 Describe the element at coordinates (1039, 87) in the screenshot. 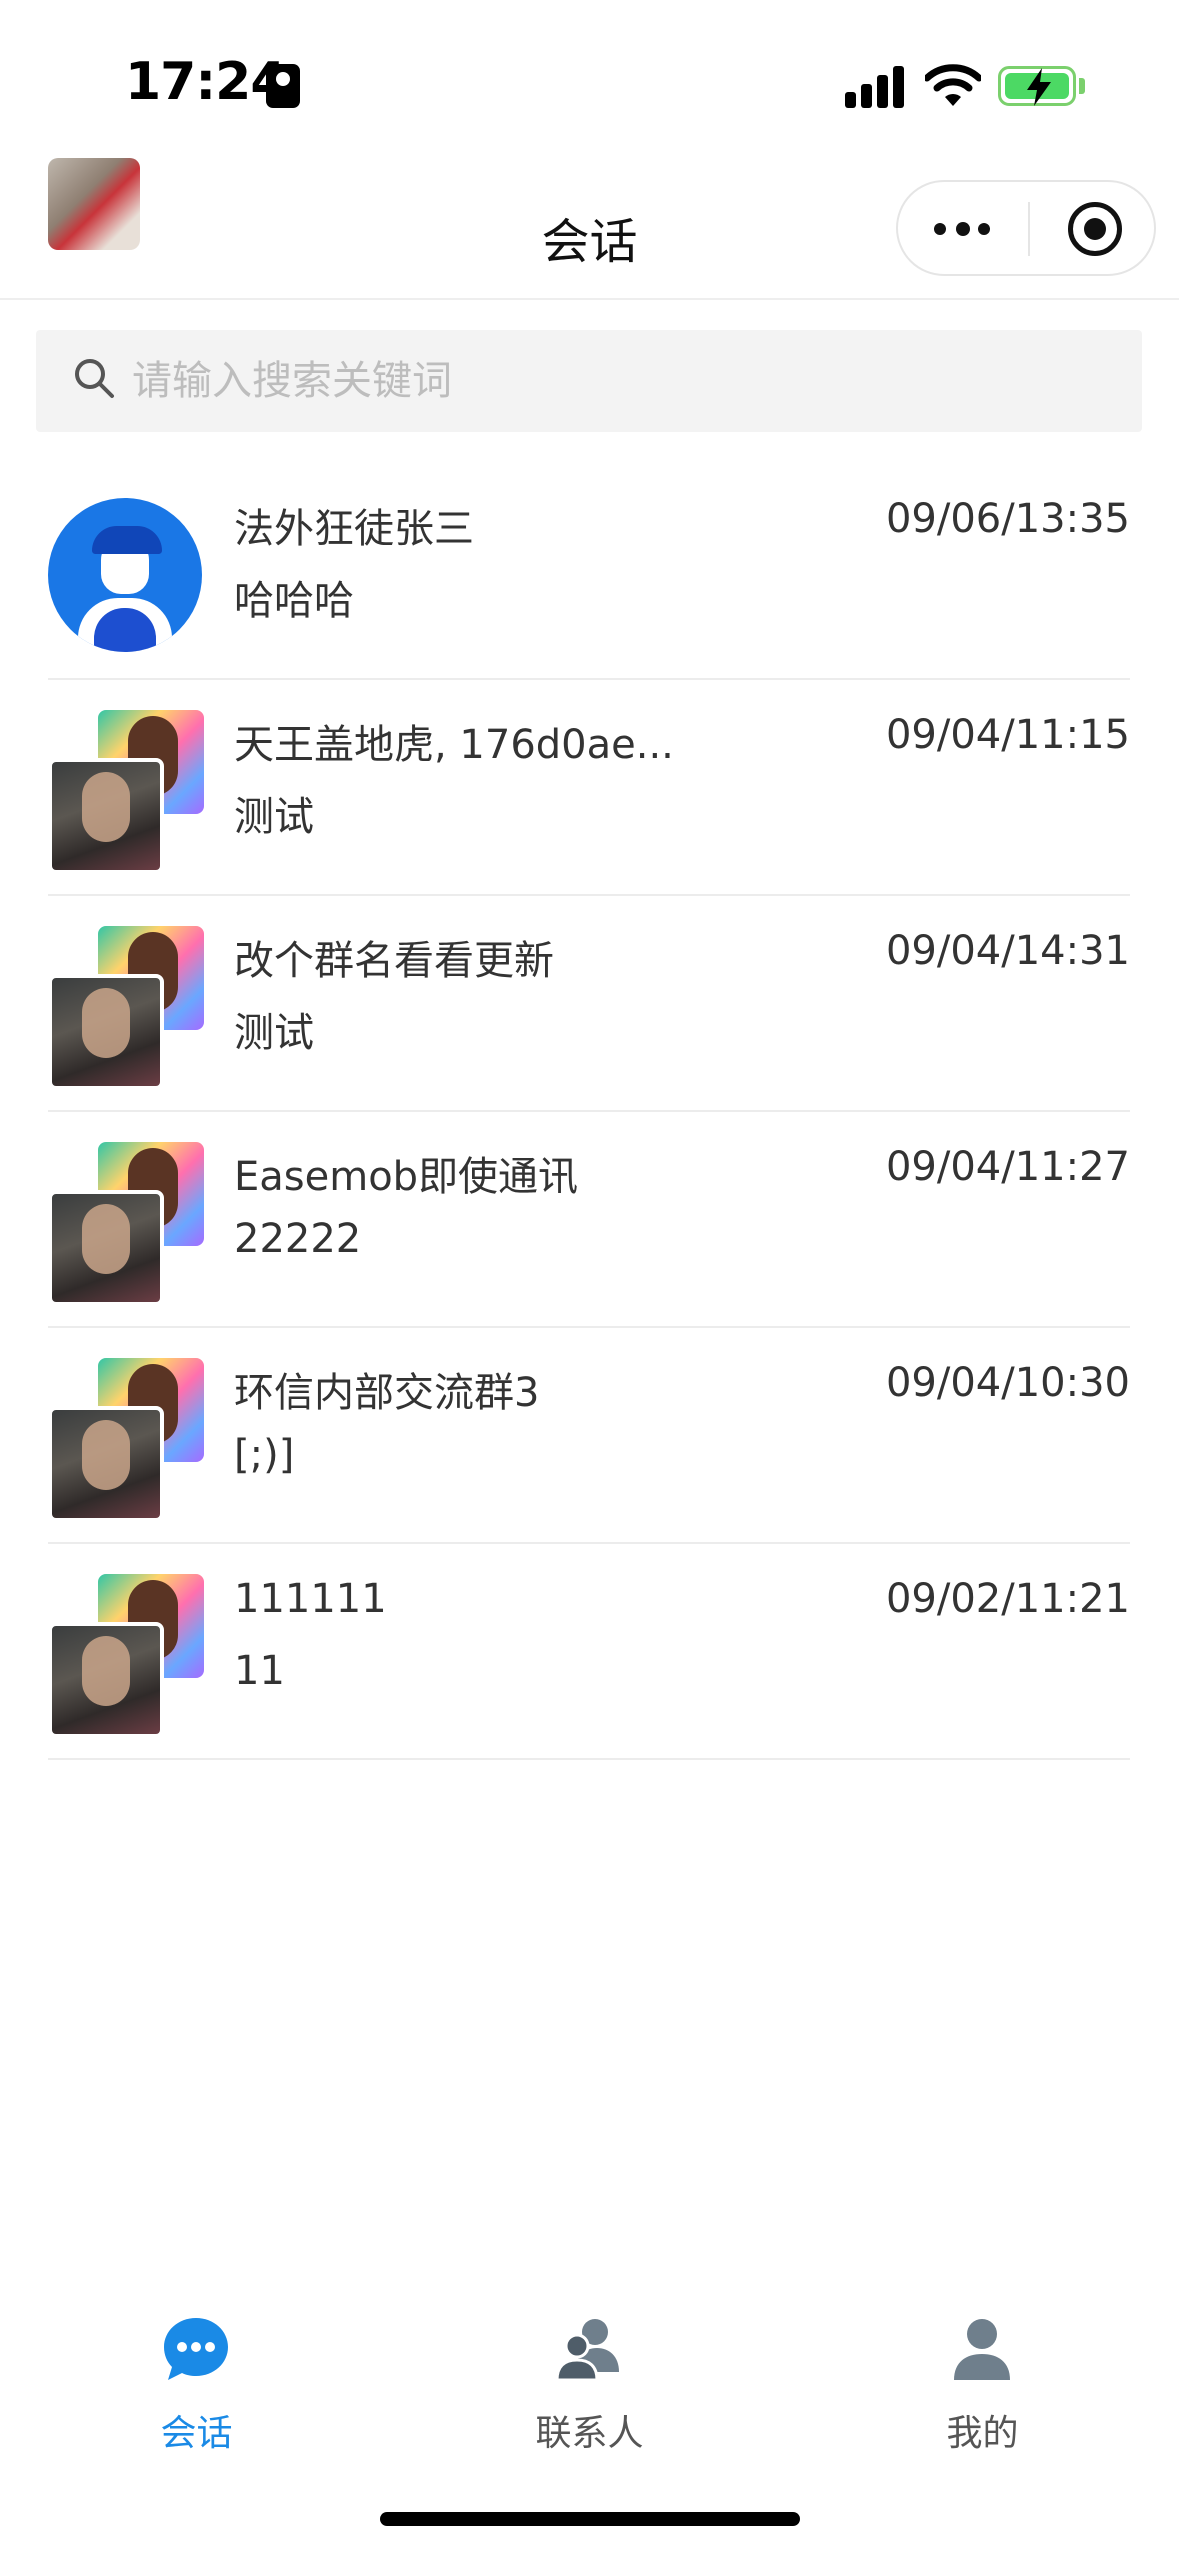

I see `charging-bolt-icon` at that location.